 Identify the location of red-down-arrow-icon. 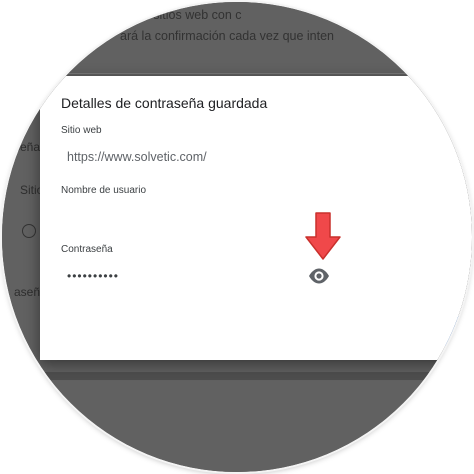
(323, 236).